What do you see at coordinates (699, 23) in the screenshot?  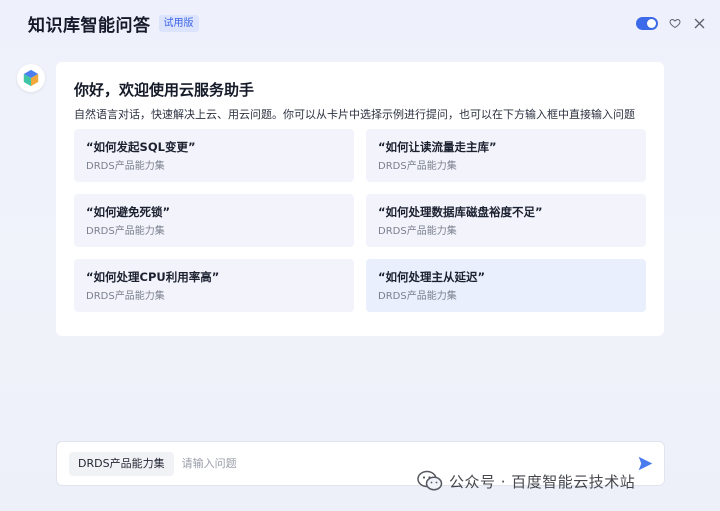 I see `close-icon` at bounding box center [699, 23].